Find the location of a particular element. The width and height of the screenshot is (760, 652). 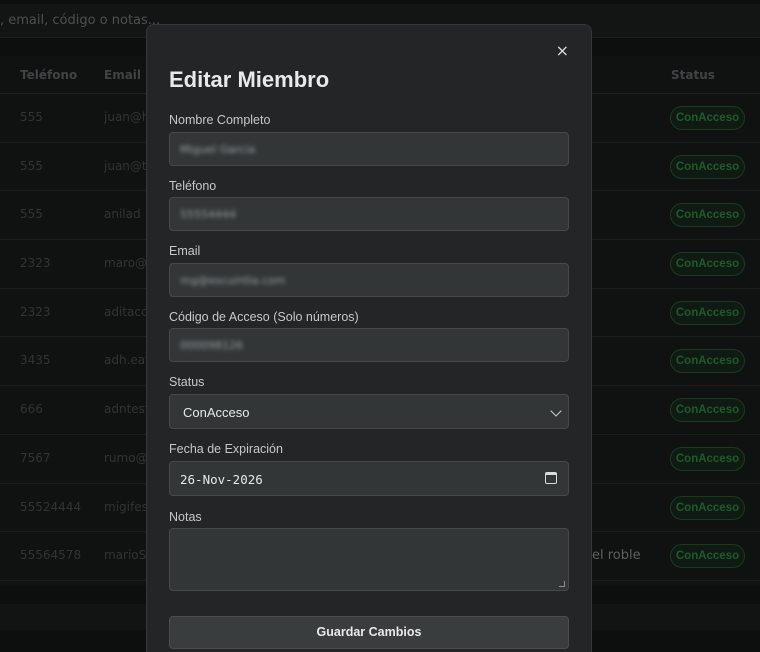

phone-field: 55554444 is located at coordinates (369, 214).